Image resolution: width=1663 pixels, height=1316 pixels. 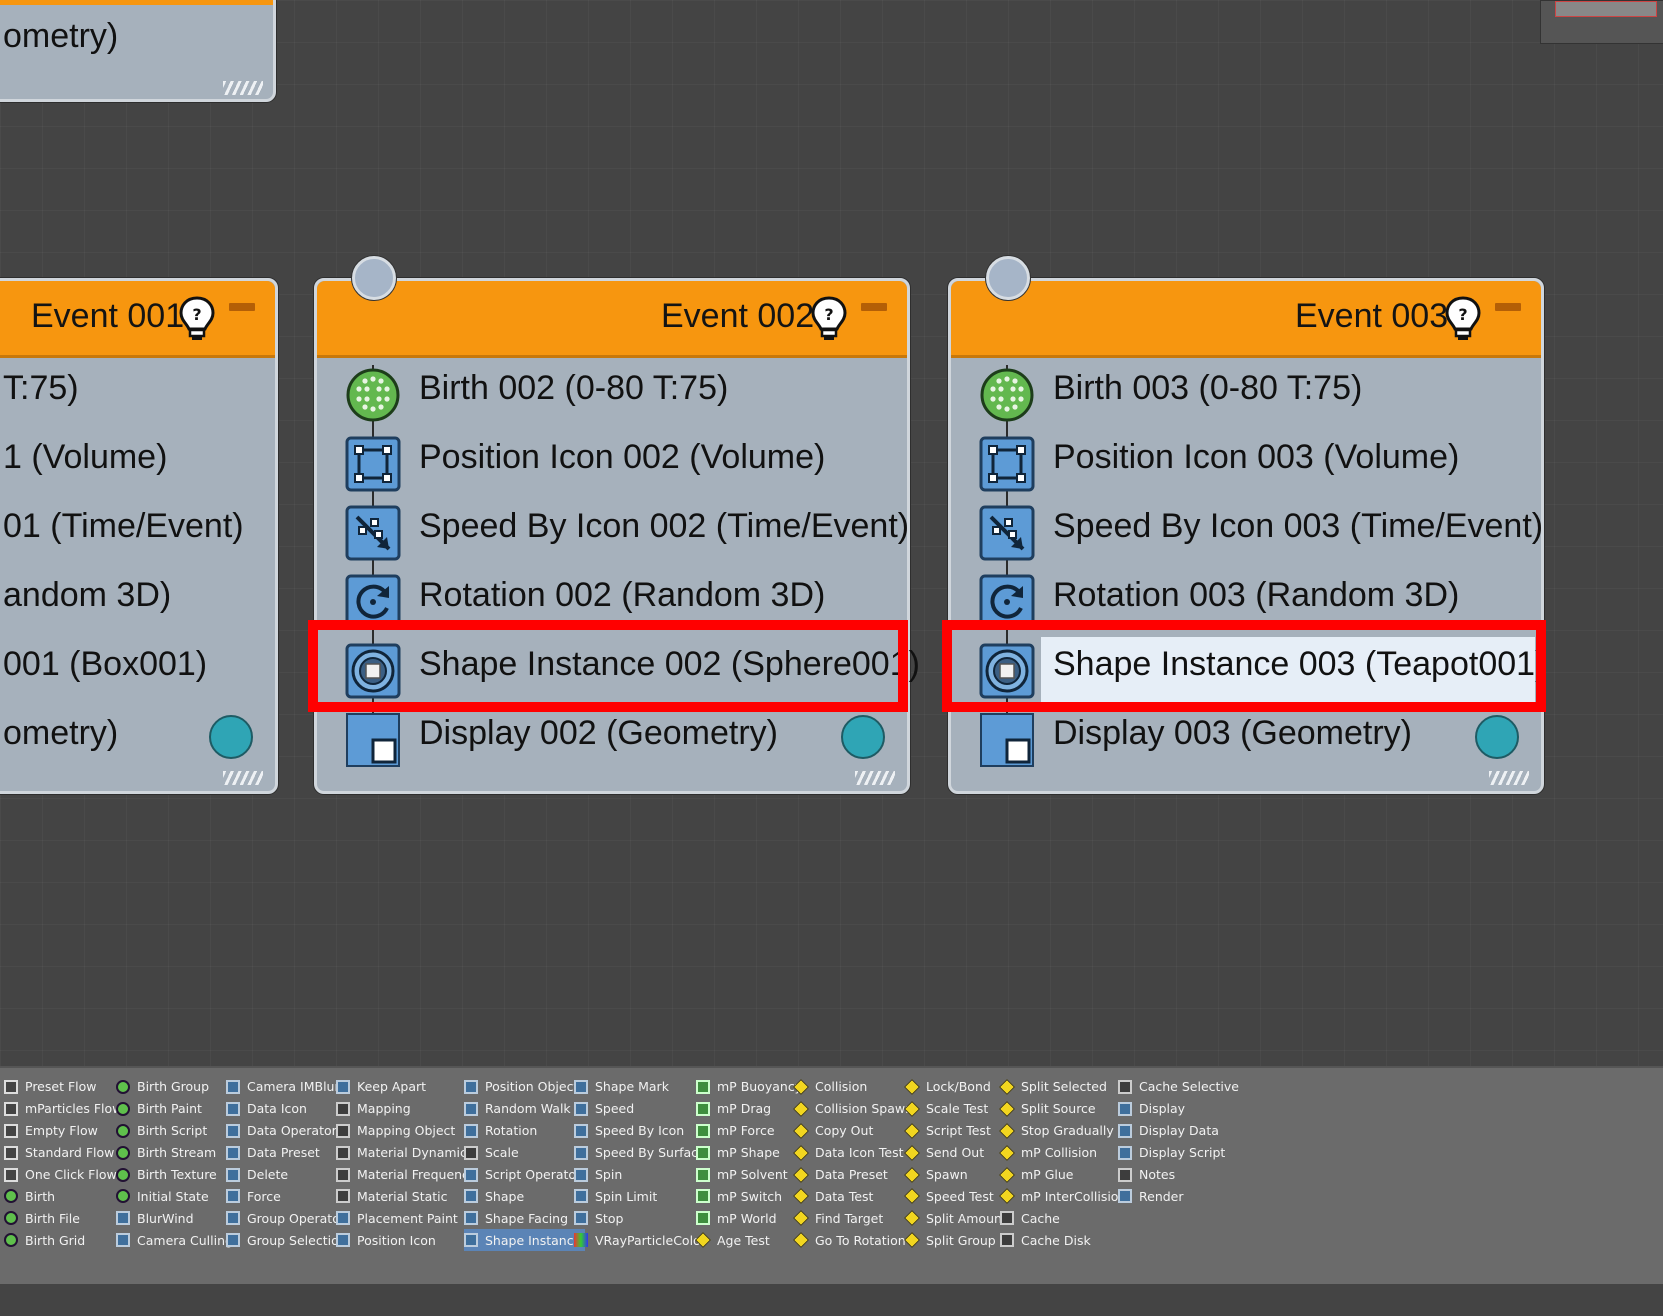 What do you see at coordinates (134, 602) in the screenshot?
I see `operator-row-rotation: andom 3D)` at bounding box center [134, 602].